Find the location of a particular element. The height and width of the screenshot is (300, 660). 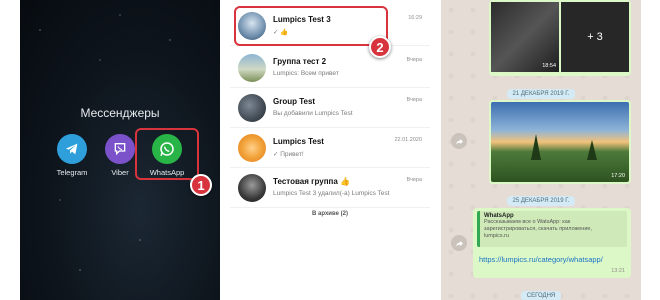

date-label: 25 ДЕКАБРЯ 2019 Г. is located at coordinates (541, 201).